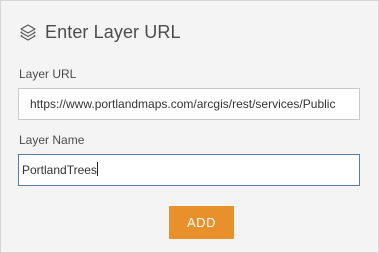 The width and height of the screenshot is (379, 253). What do you see at coordinates (113, 31) in the screenshot?
I see `panel-title: Enter Layer URL` at bounding box center [113, 31].